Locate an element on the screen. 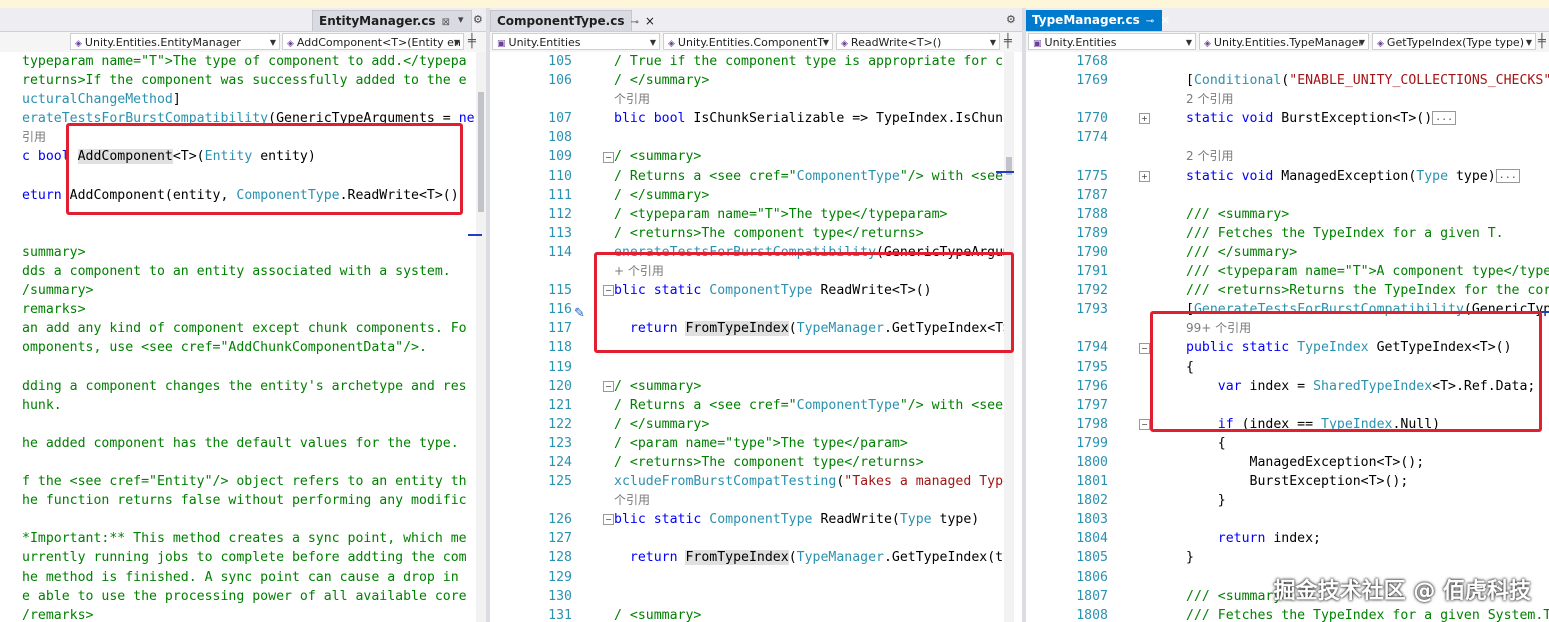  code-line: 120 / <summary> is located at coordinates (756, 386).